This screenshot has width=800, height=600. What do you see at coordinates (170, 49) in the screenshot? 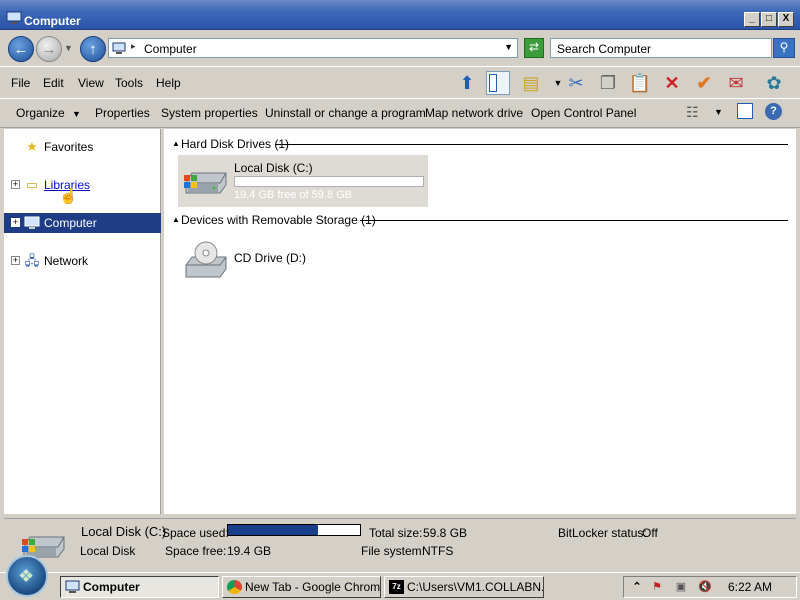
I see `address-location: Computer` at bounding box center [170, 49].